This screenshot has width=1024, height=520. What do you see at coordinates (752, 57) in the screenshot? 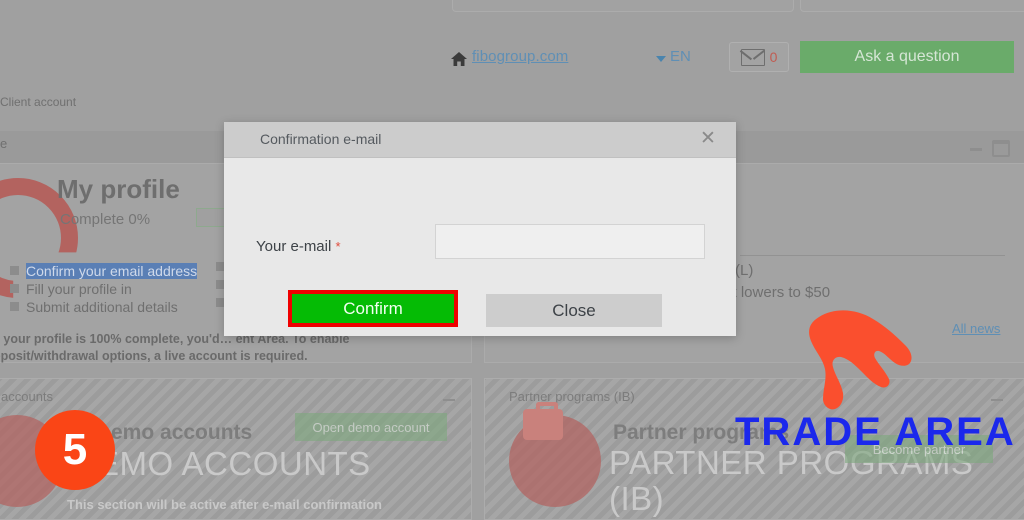
I see `envelope-icon` at bounding box center [752, 57].